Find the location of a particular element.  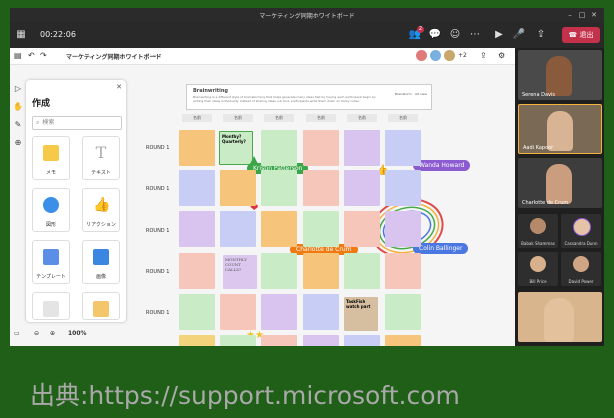

tile-note: メモ is located at coordinates (51, 158).